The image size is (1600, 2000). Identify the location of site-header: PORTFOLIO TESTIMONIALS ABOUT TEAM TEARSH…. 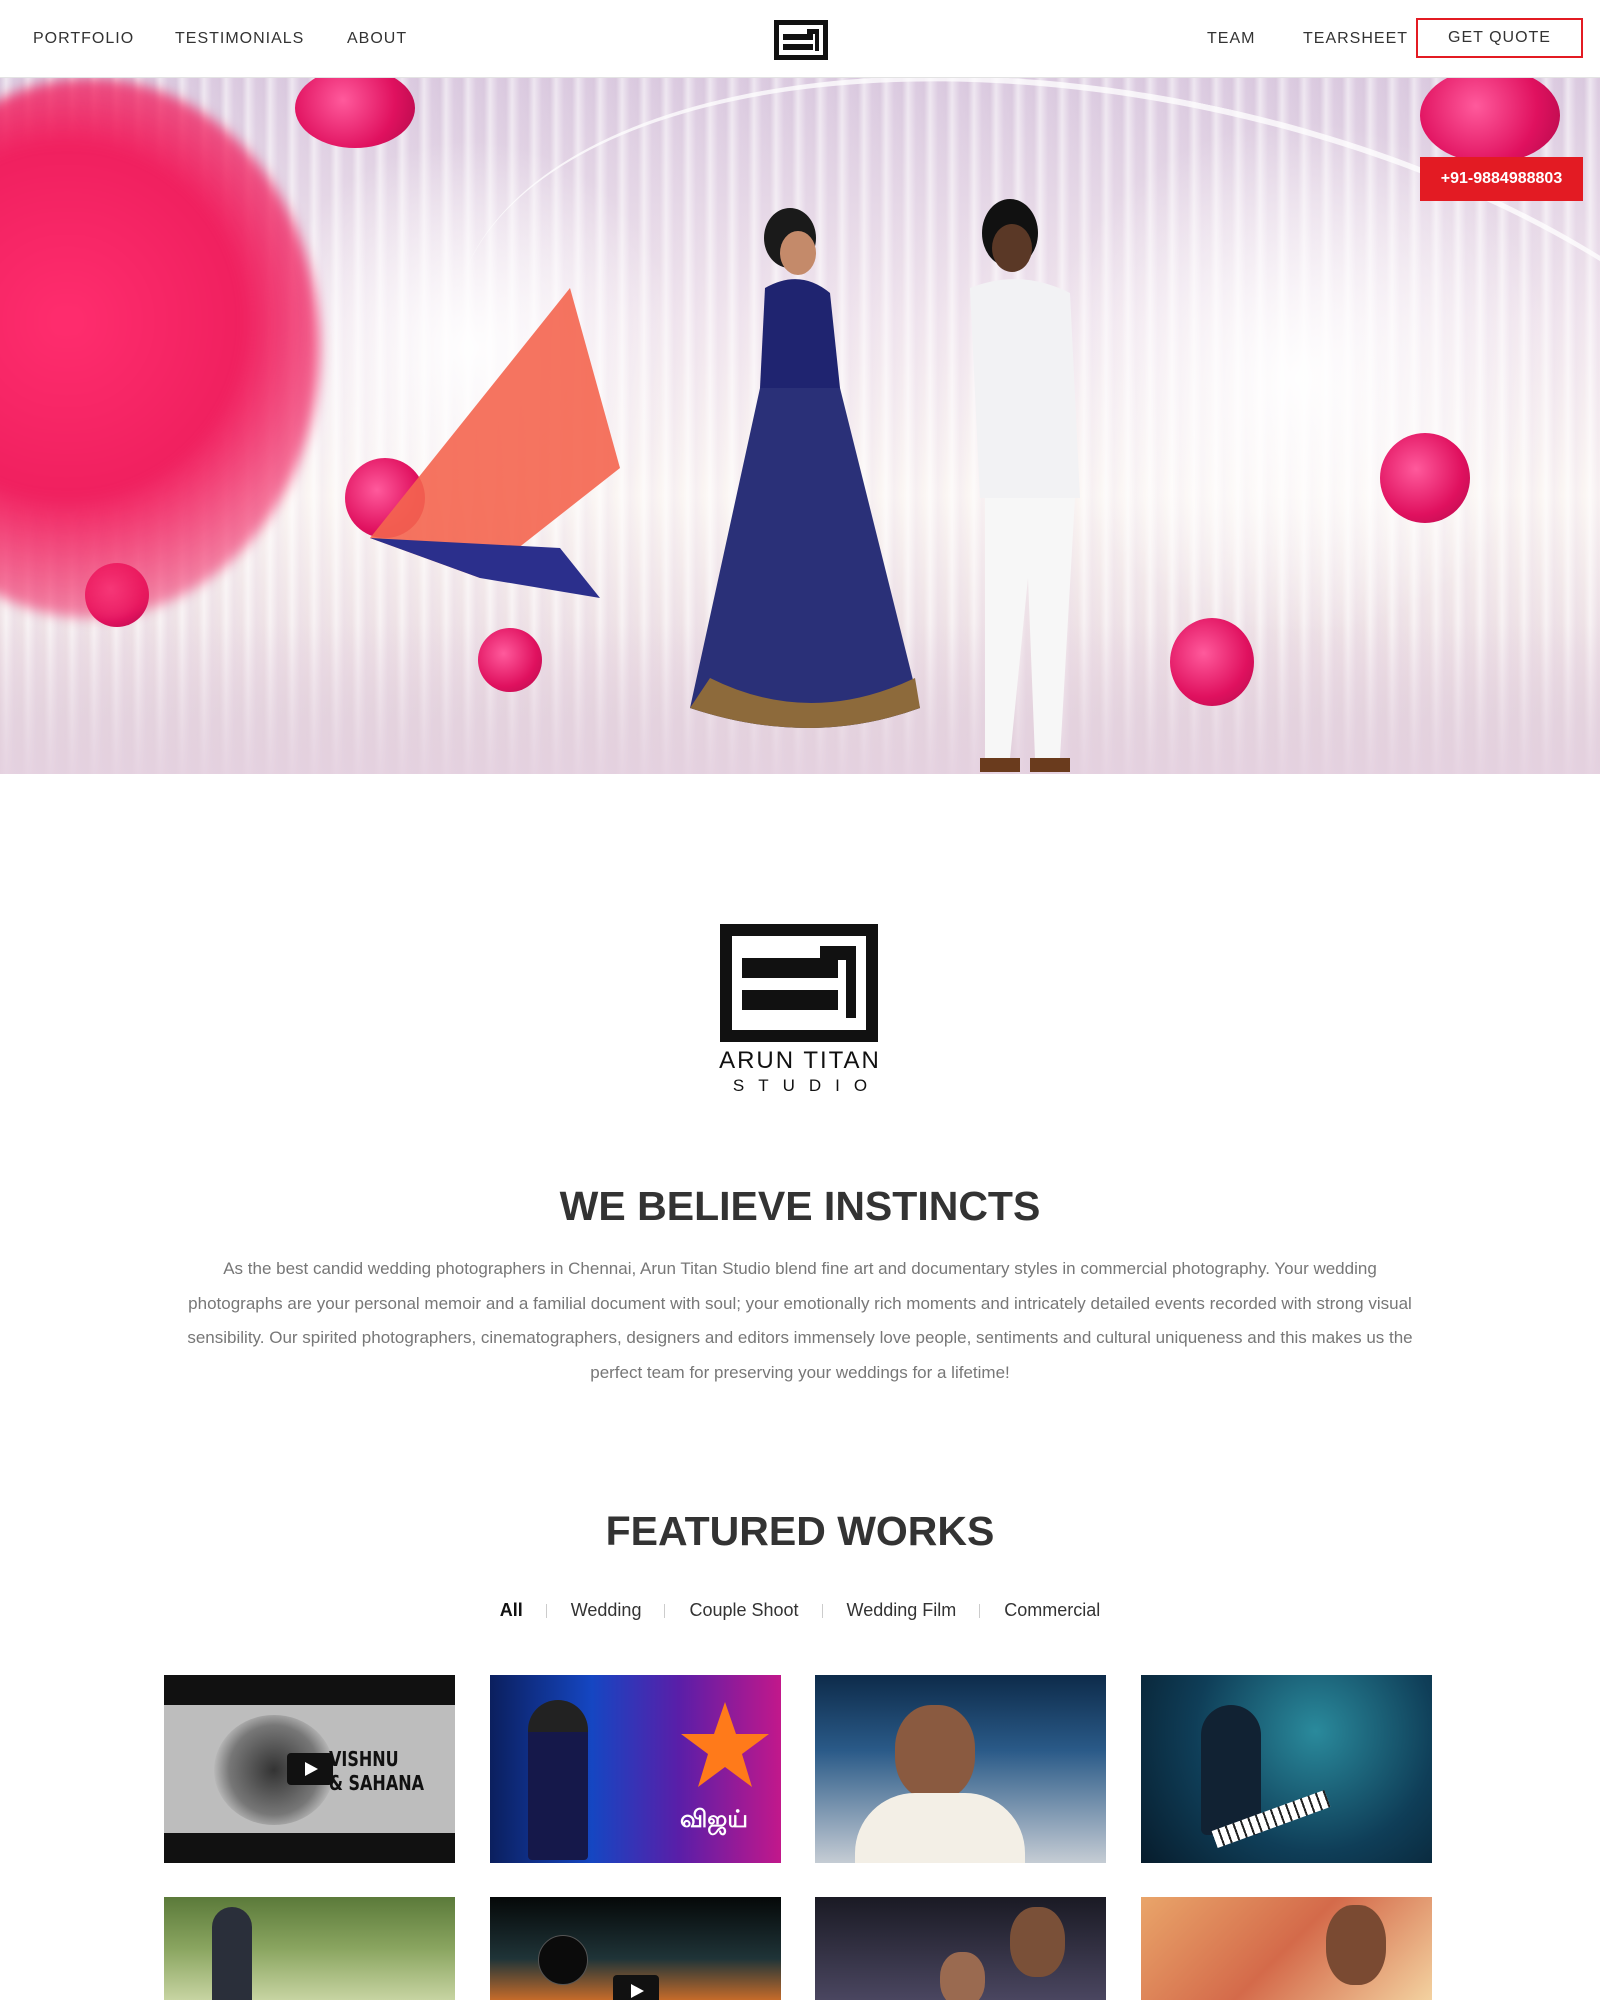
(800, 39).